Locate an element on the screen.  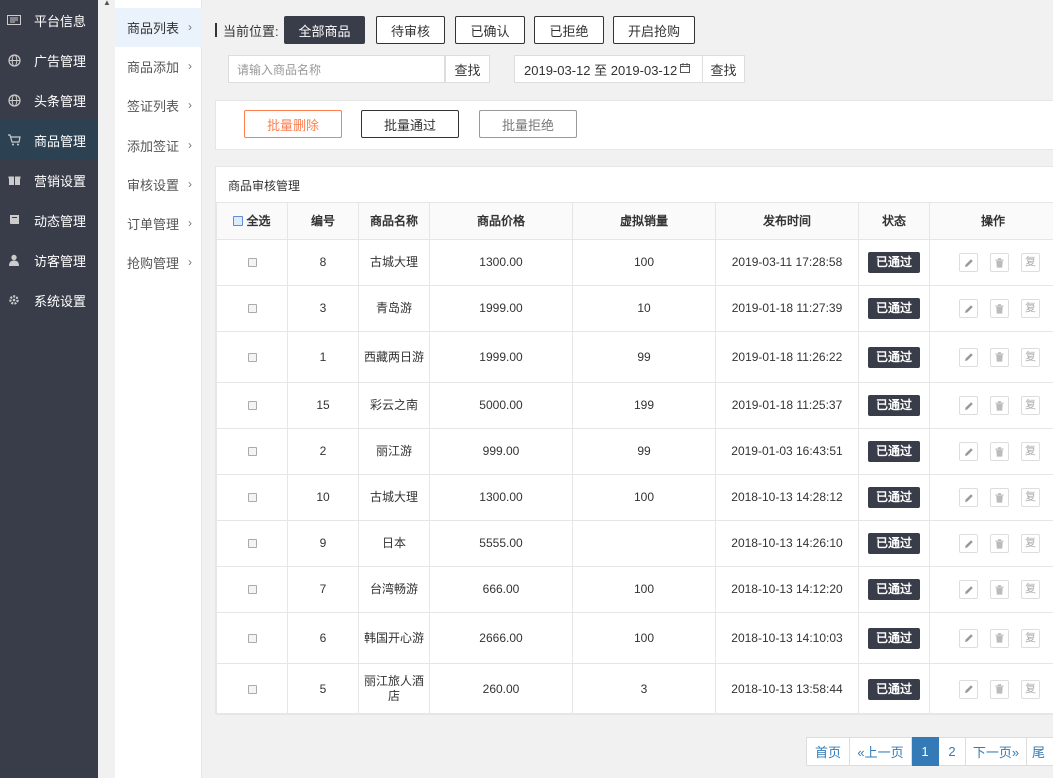
date-search-button: 查找 is located at coordinates (723, 69).